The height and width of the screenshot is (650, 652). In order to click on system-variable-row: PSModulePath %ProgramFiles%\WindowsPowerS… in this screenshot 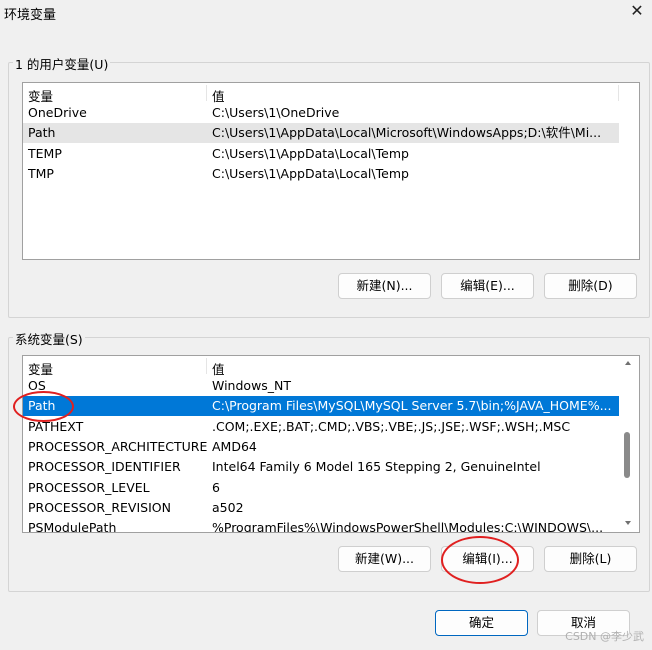, I will do `click(321, 525)`.